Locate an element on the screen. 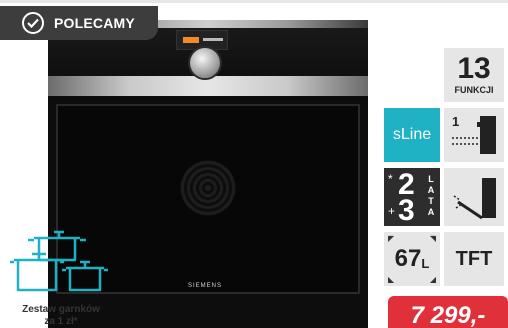 This screenshot has width=508, height=328. corner-arrow-icon: ◥ is located at coordinates (432, 238).